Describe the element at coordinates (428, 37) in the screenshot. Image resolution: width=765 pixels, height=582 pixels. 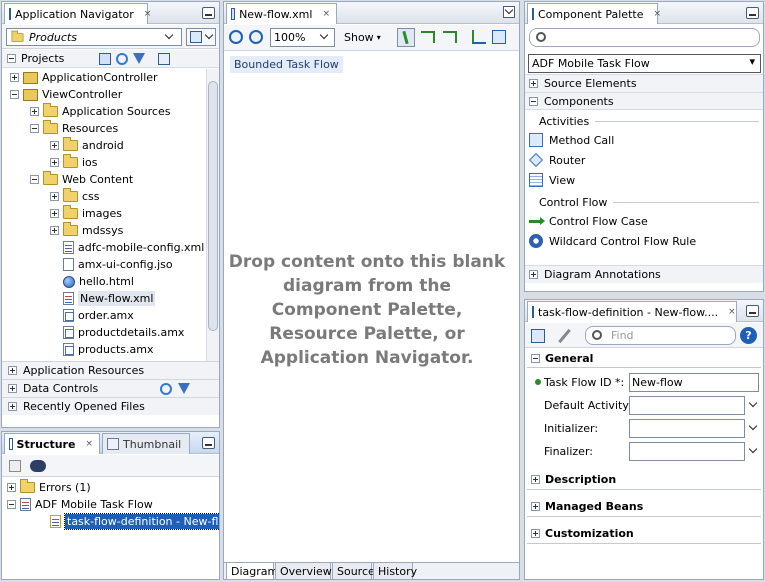
I see `connector-tool-icon` at that location.